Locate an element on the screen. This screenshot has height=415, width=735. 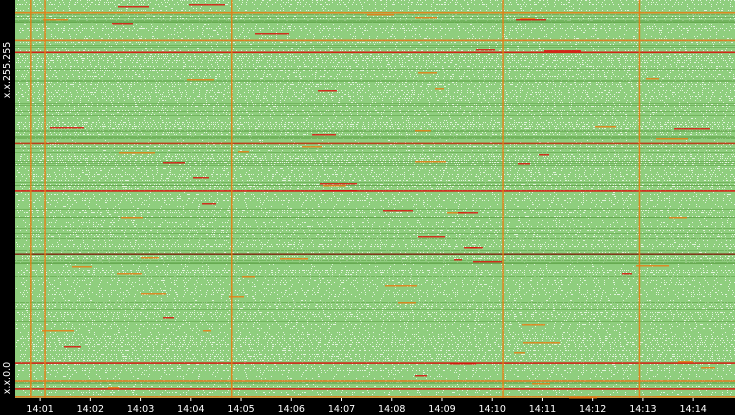
x-tick-label: 14:06 is located at coordinates (291, 409).